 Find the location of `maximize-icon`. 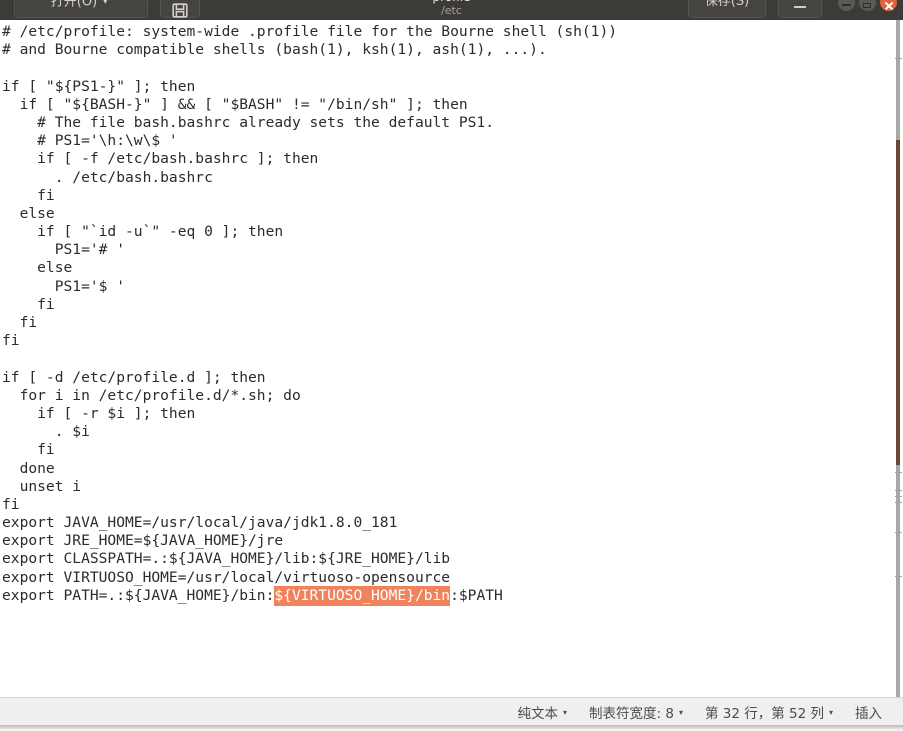

maximize-icon is located at coordinates (867, 5).